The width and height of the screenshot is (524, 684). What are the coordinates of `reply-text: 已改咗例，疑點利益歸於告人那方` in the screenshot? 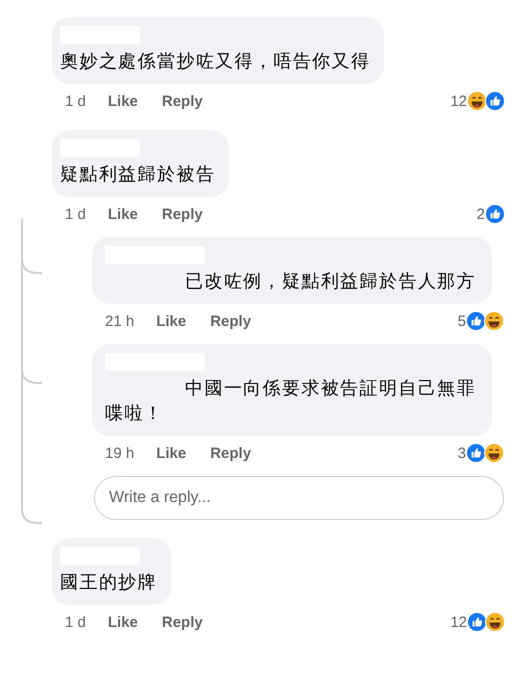 It's located at (330, 281).